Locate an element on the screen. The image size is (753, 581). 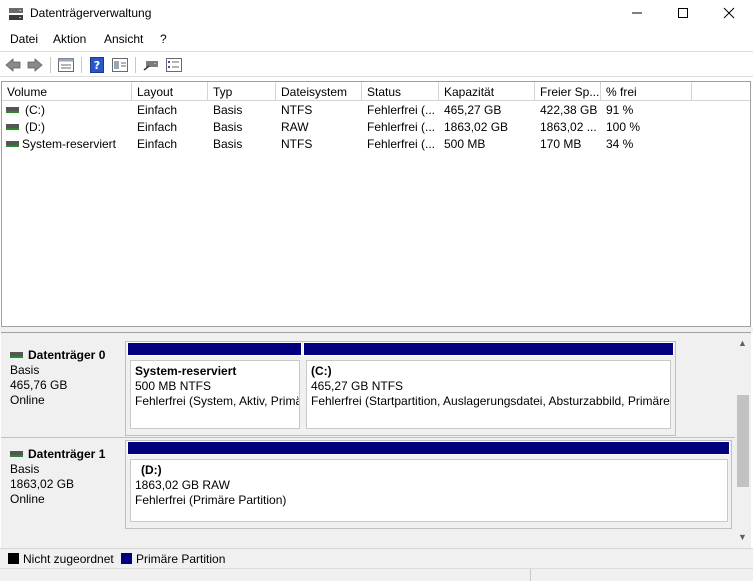
volume-free-space: 170 MB is located at coordinates (561, 144).